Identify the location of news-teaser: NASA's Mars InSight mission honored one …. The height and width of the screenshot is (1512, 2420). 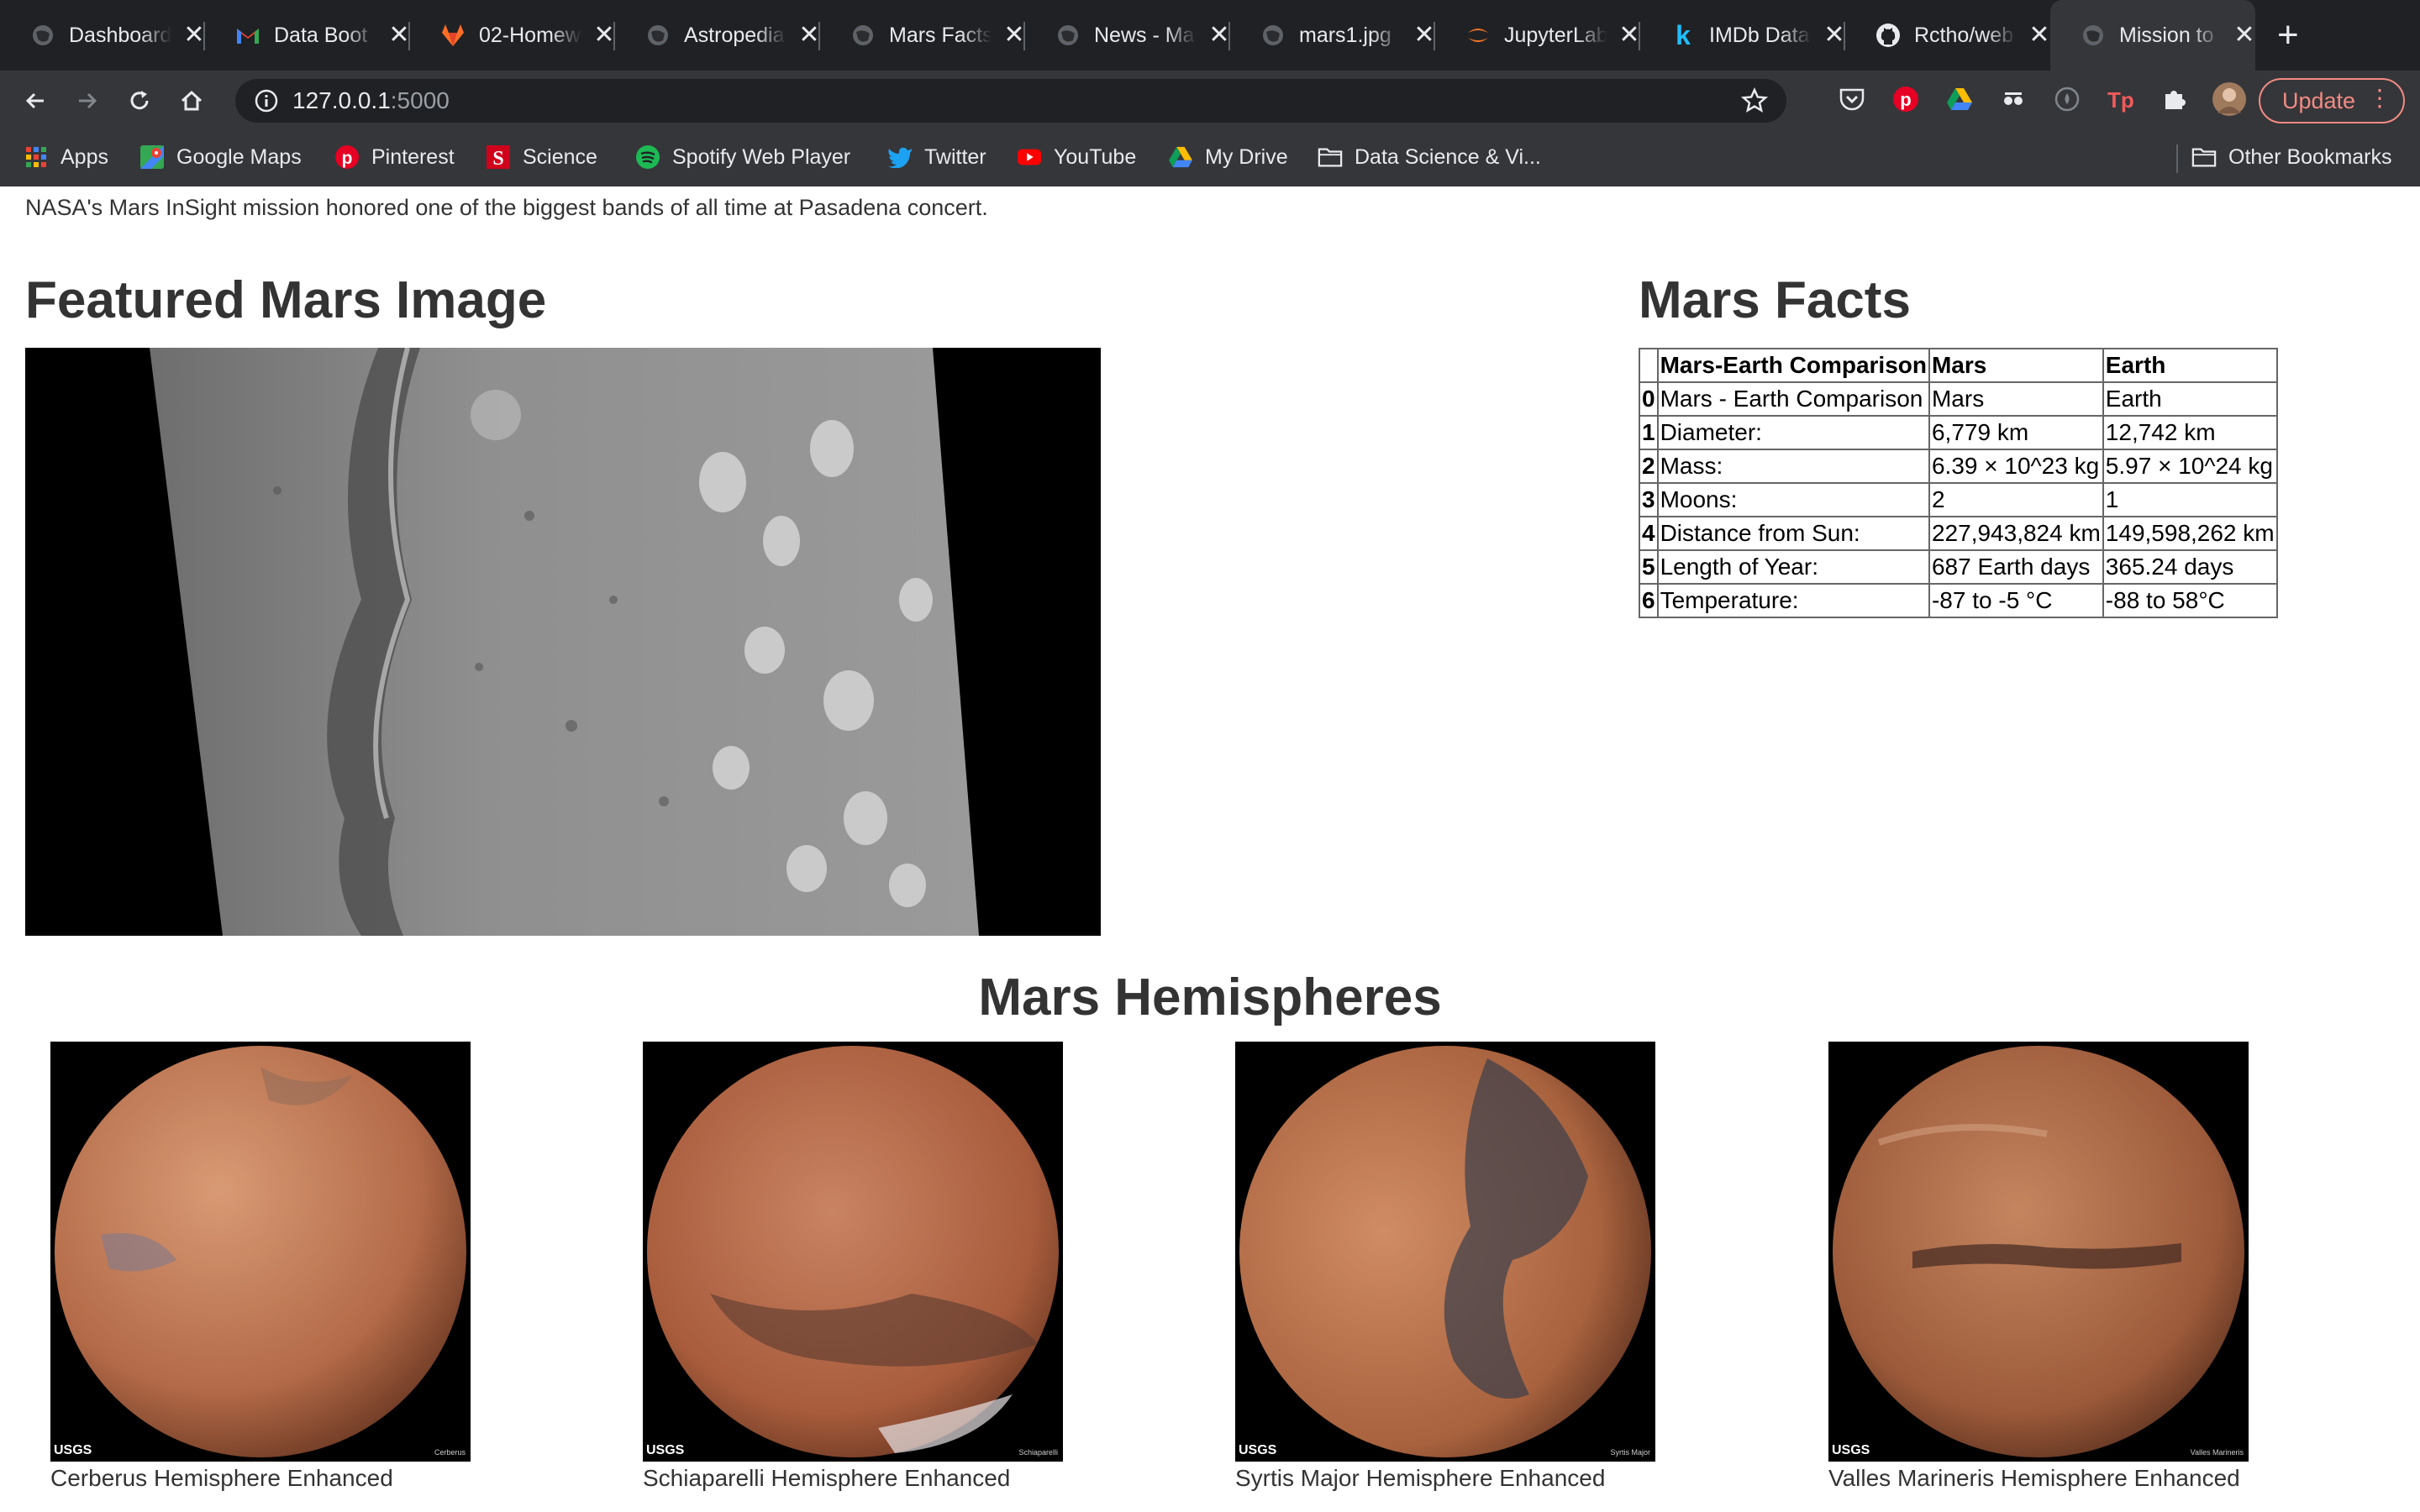
(507, 207).